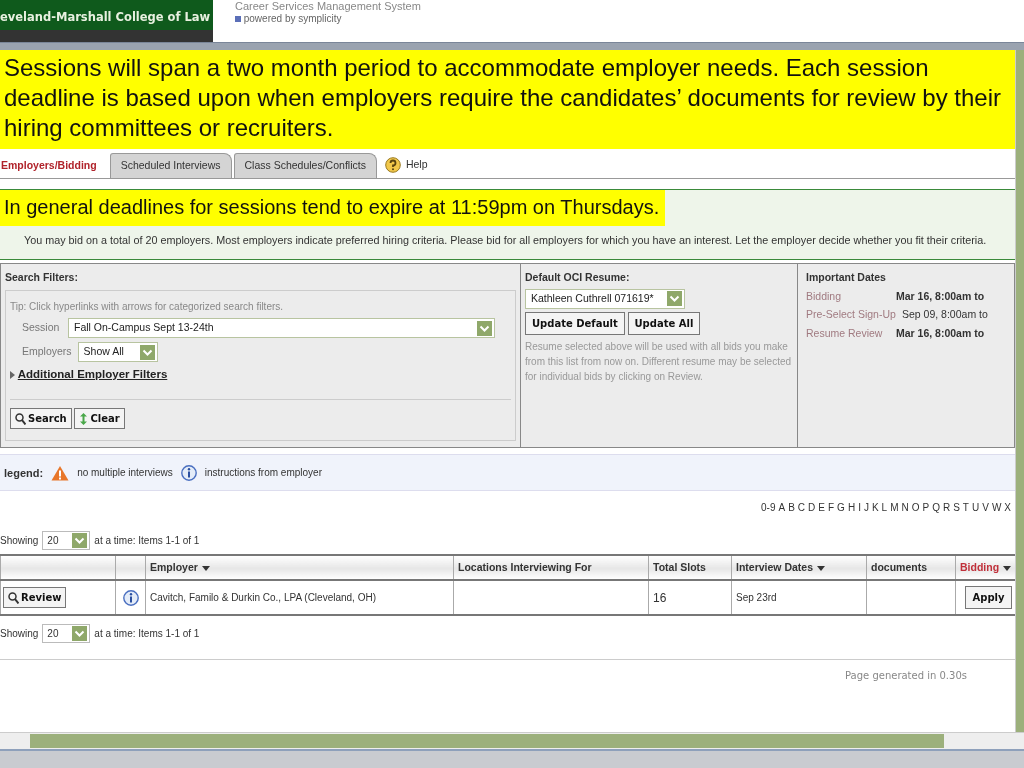  I want to click on letter-link: M, so click(894, 508).